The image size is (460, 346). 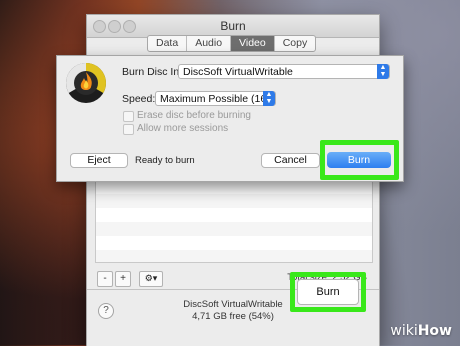 What do you see at coordinates (99, 160) in the screenshot?
I see `eject-button: Eject` at bounding box center [99, 160].